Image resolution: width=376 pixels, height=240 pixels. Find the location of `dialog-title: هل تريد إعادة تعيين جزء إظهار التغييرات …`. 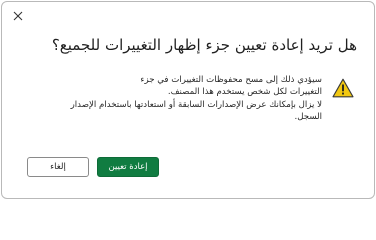

dialog-title: هل تريد إعادة تعيين جزء إظهار التغييرات … is located at coordinates (204, 45).